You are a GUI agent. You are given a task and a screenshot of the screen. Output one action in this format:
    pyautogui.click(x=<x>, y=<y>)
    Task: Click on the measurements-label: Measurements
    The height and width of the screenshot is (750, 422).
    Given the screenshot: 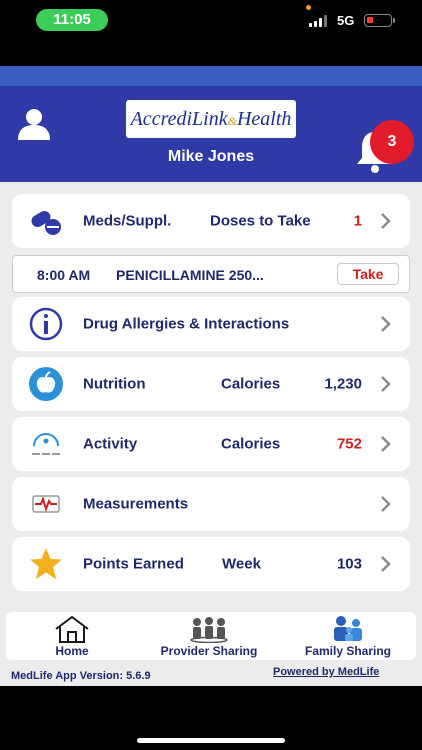 What is the action you would take?
    pyautogui.click(x=136, y=504)
    